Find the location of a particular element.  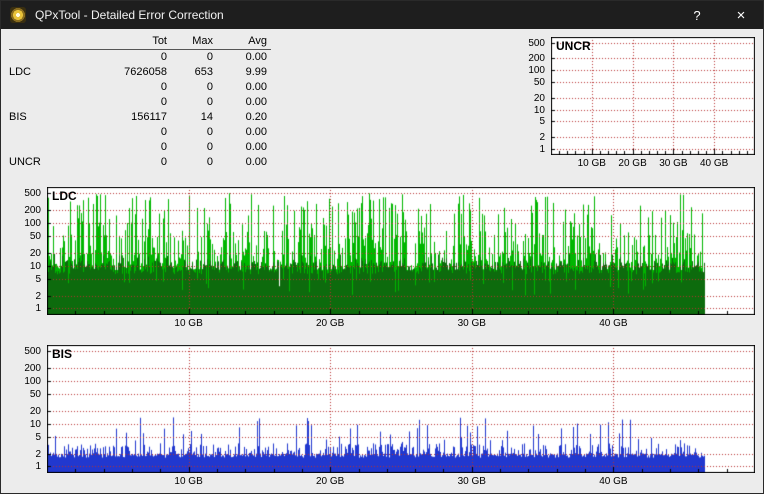

stats-cell-tot: 7626058 is located at coordinates (145, 72).